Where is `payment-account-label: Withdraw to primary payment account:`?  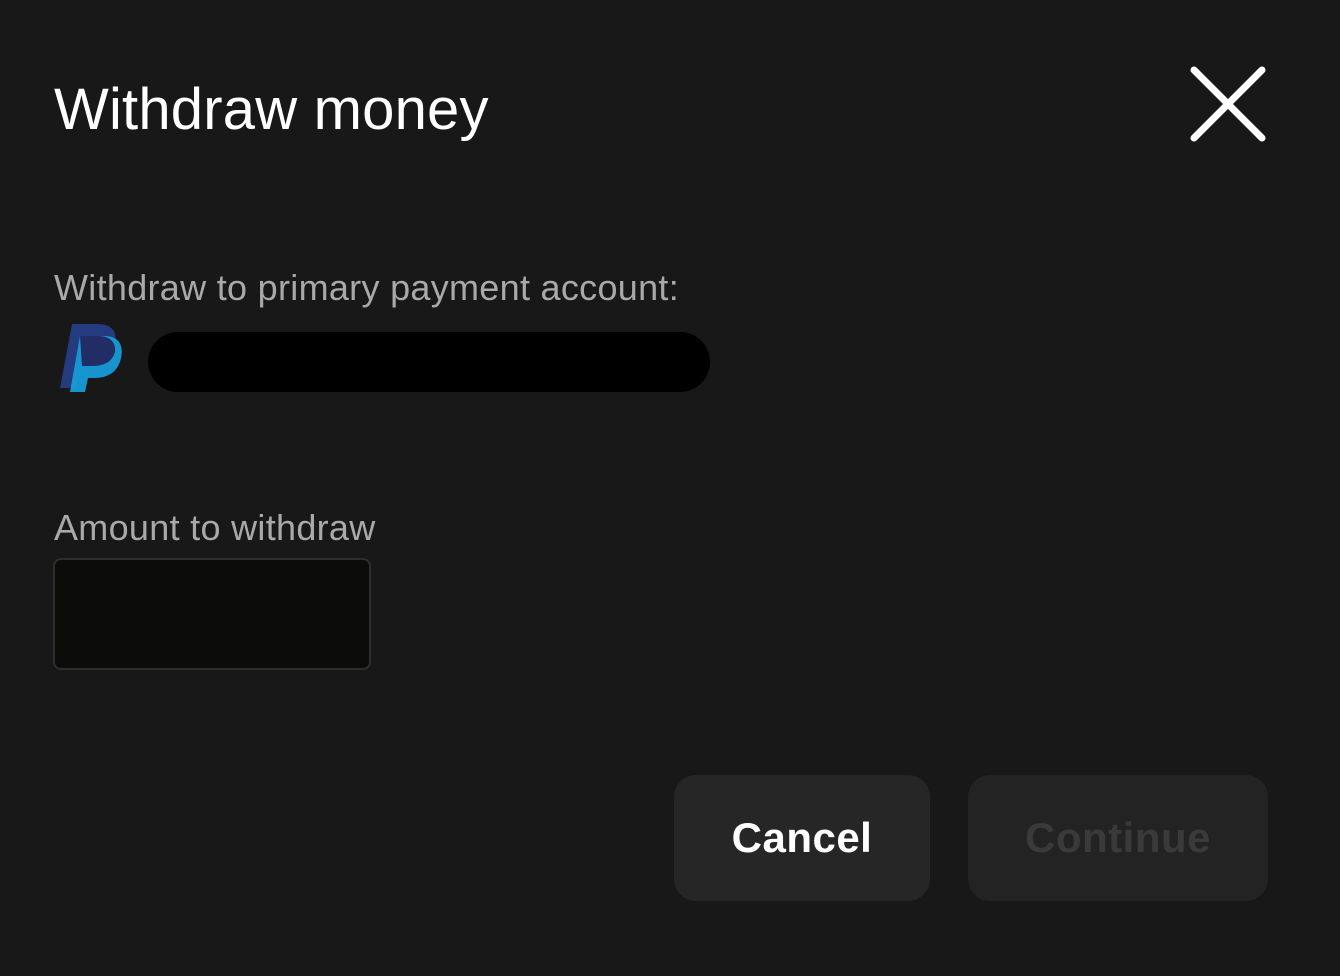 payment-account-label: Withdraw to primary payment account: is located at coordinates (367, 287).